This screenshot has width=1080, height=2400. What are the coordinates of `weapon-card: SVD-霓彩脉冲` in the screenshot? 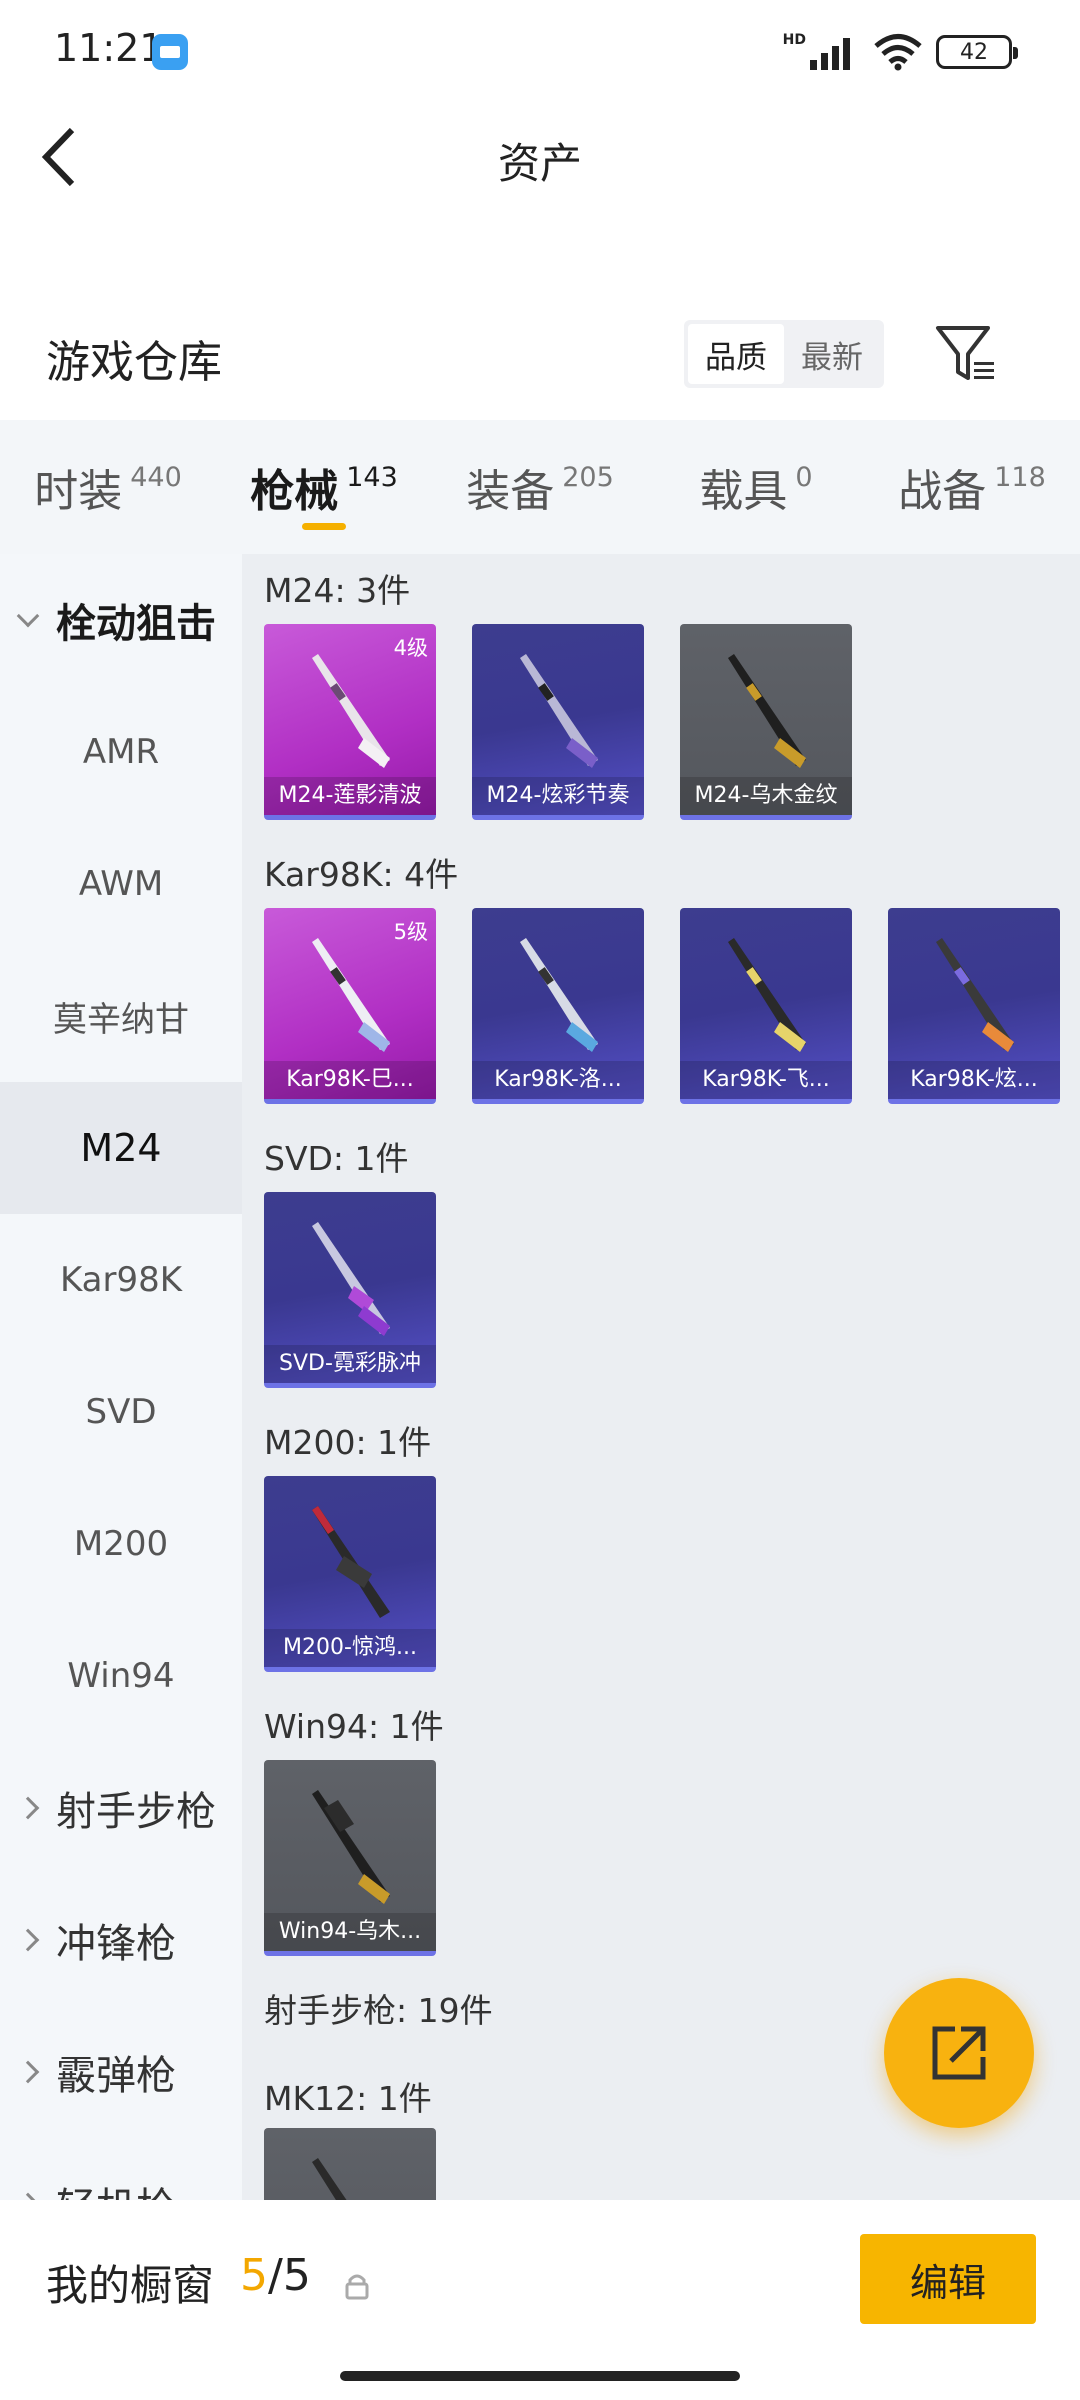 It's located at (350, 1290).